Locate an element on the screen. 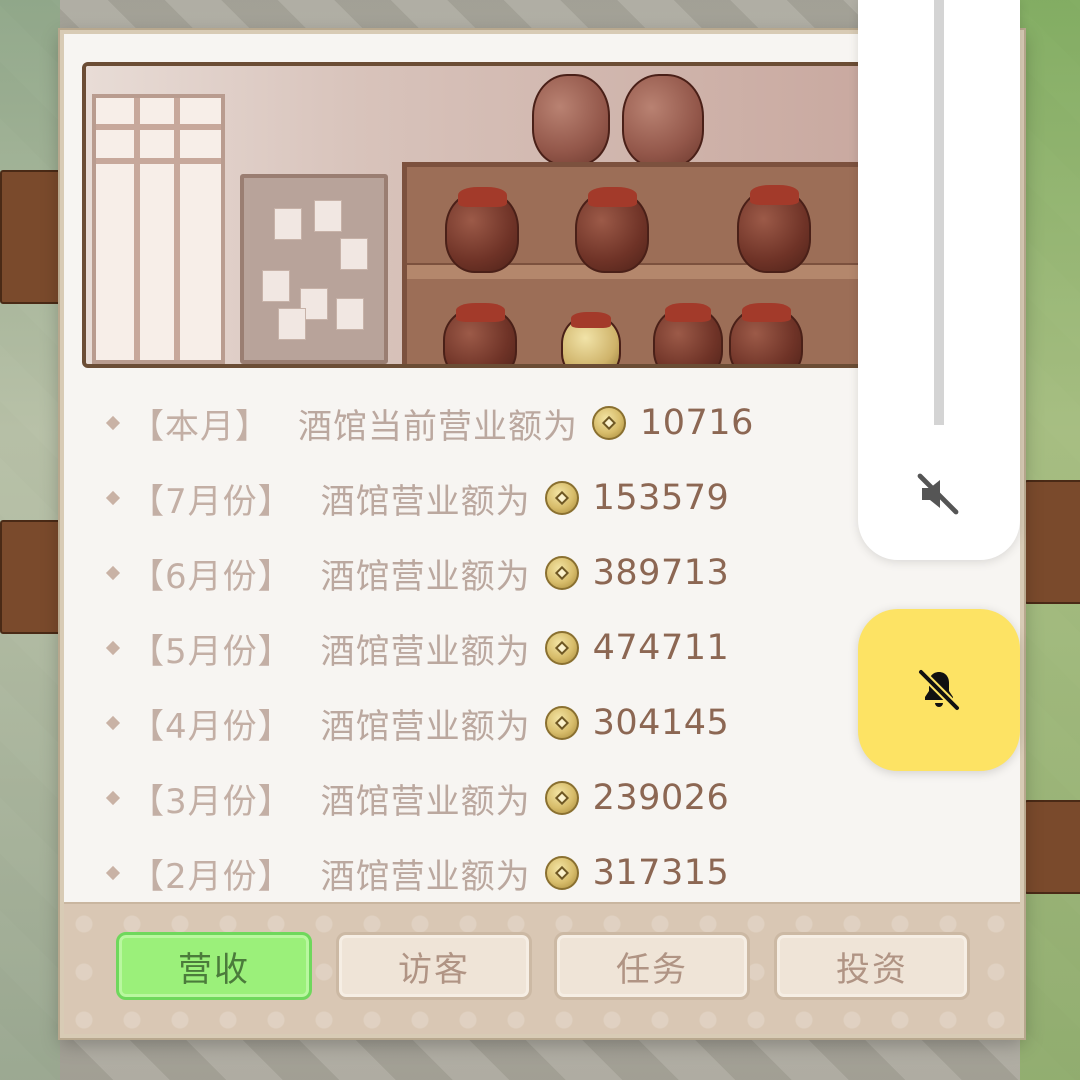 This screenshot has height=1080, width=1080. row-value: 239026 is located at coordinates (661, 798).